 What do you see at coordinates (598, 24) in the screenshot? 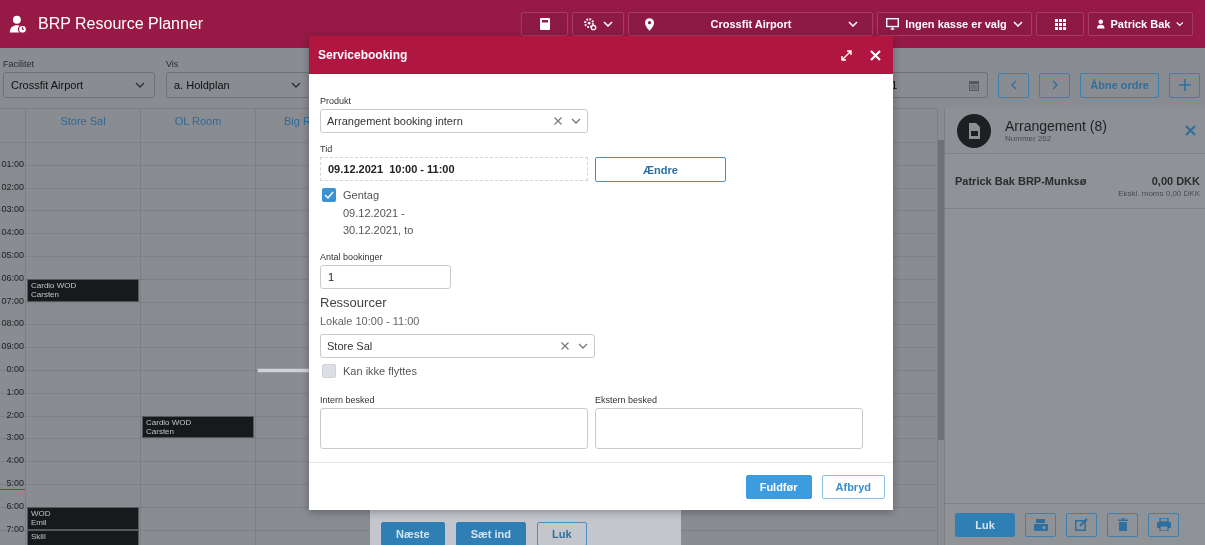
I see `settings-dropdown` at bounding box center [598, 24].